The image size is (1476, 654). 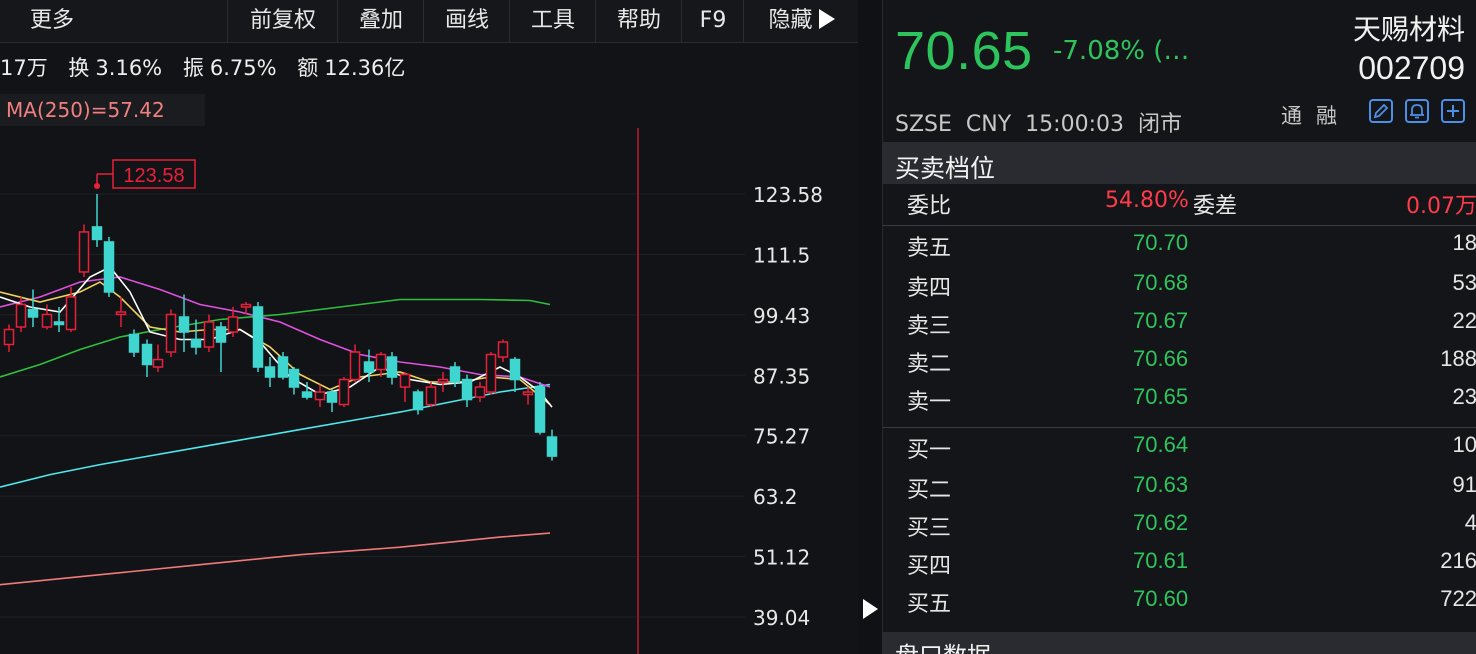 What do you see at coordinates (1381, 111) in the screenshot?
I see `edit-icon` at bounding box center [1381, 111].